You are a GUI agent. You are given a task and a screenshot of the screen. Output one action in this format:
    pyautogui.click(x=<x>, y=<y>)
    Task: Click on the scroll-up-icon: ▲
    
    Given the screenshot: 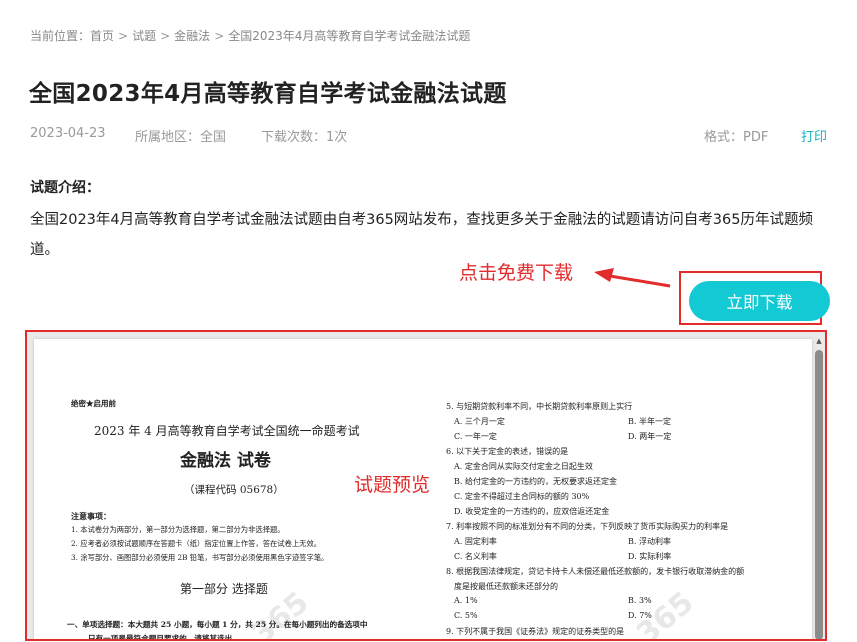 What is the action you would take?
    pyautogui.click(x=819, y=341)
    